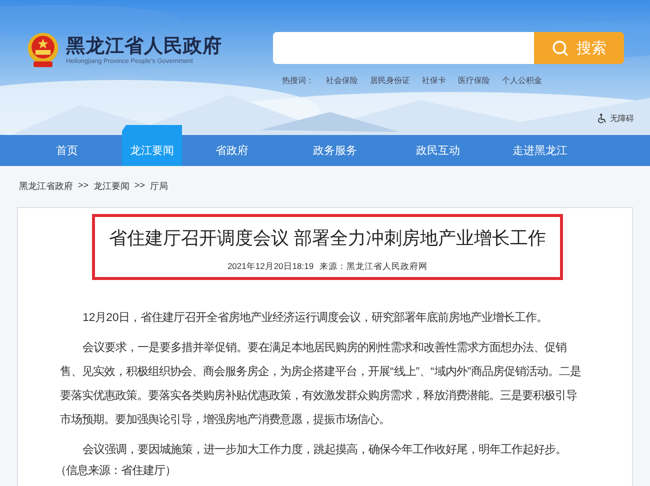 This screenshot has width=650, height=486. Describe the element at coordinates (144, 47) in the screenshot. I see `site-title: 黑龙江省人民政府` at that location.